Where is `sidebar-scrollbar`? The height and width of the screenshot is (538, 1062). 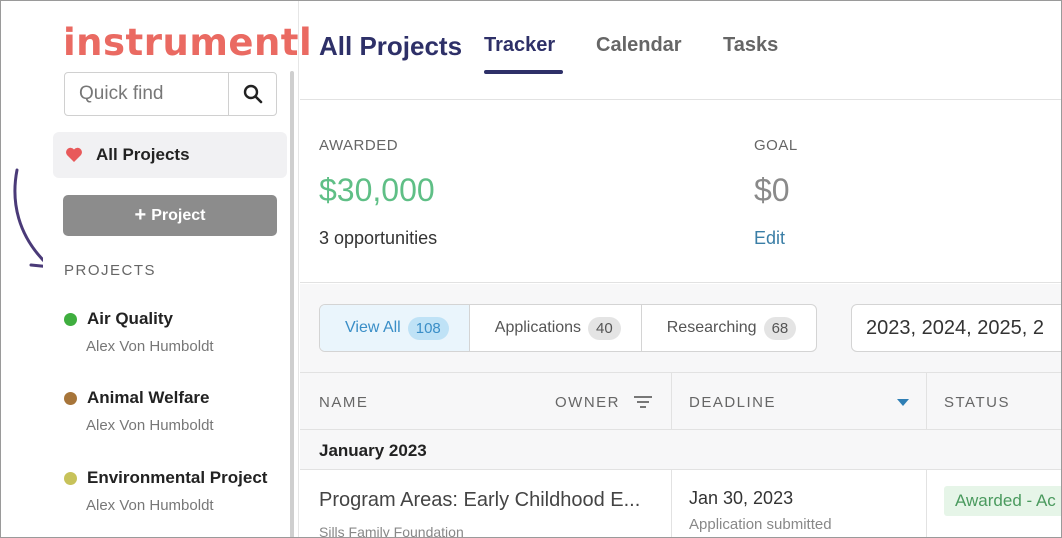 sidebar-scrollbar is located at coordinates (292, 304).